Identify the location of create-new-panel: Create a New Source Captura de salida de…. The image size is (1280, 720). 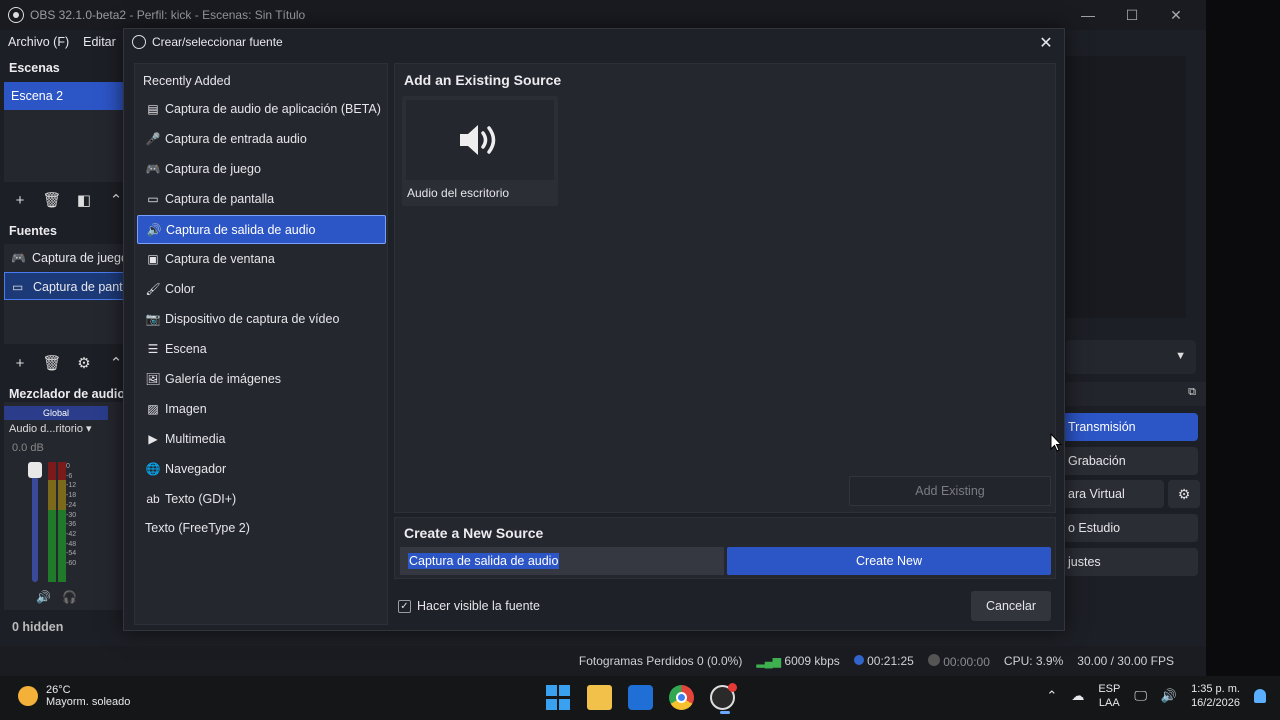
(725, 548).